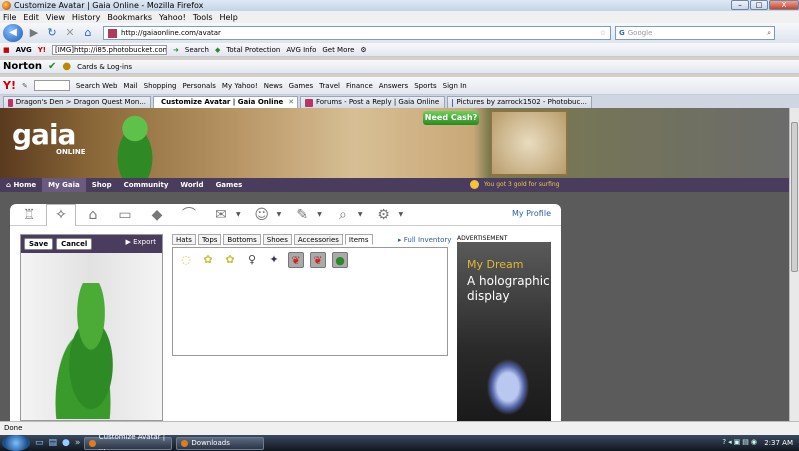 This screenshot has height=451, width=799. I want to click on item-red-charm-2: ❦, so click(318, 260).